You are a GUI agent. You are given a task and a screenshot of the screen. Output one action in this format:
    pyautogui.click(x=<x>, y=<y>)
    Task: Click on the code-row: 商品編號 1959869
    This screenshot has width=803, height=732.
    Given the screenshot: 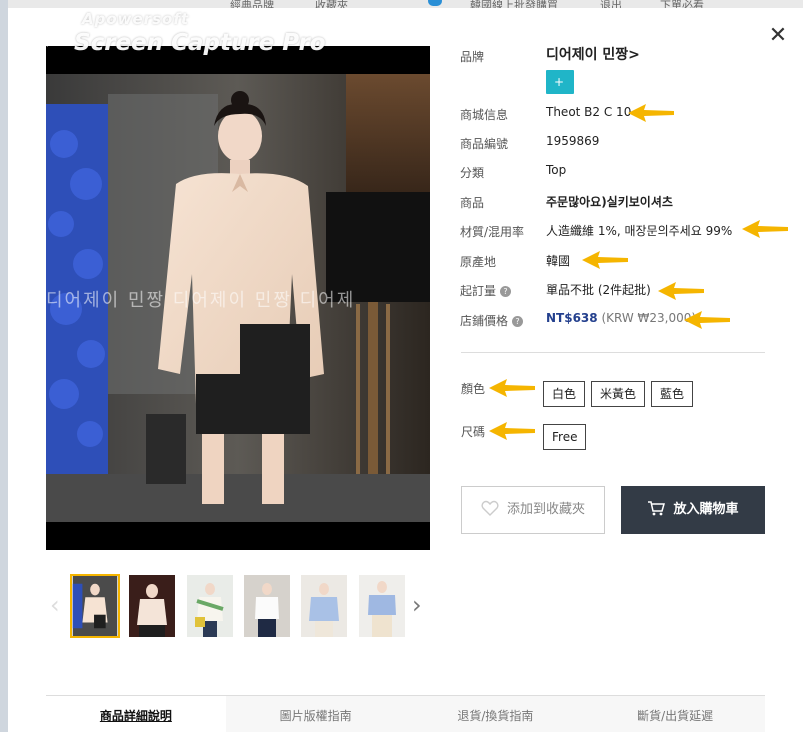 What is the action you would take?
    pyautogui.click(x=620, y=143)
    